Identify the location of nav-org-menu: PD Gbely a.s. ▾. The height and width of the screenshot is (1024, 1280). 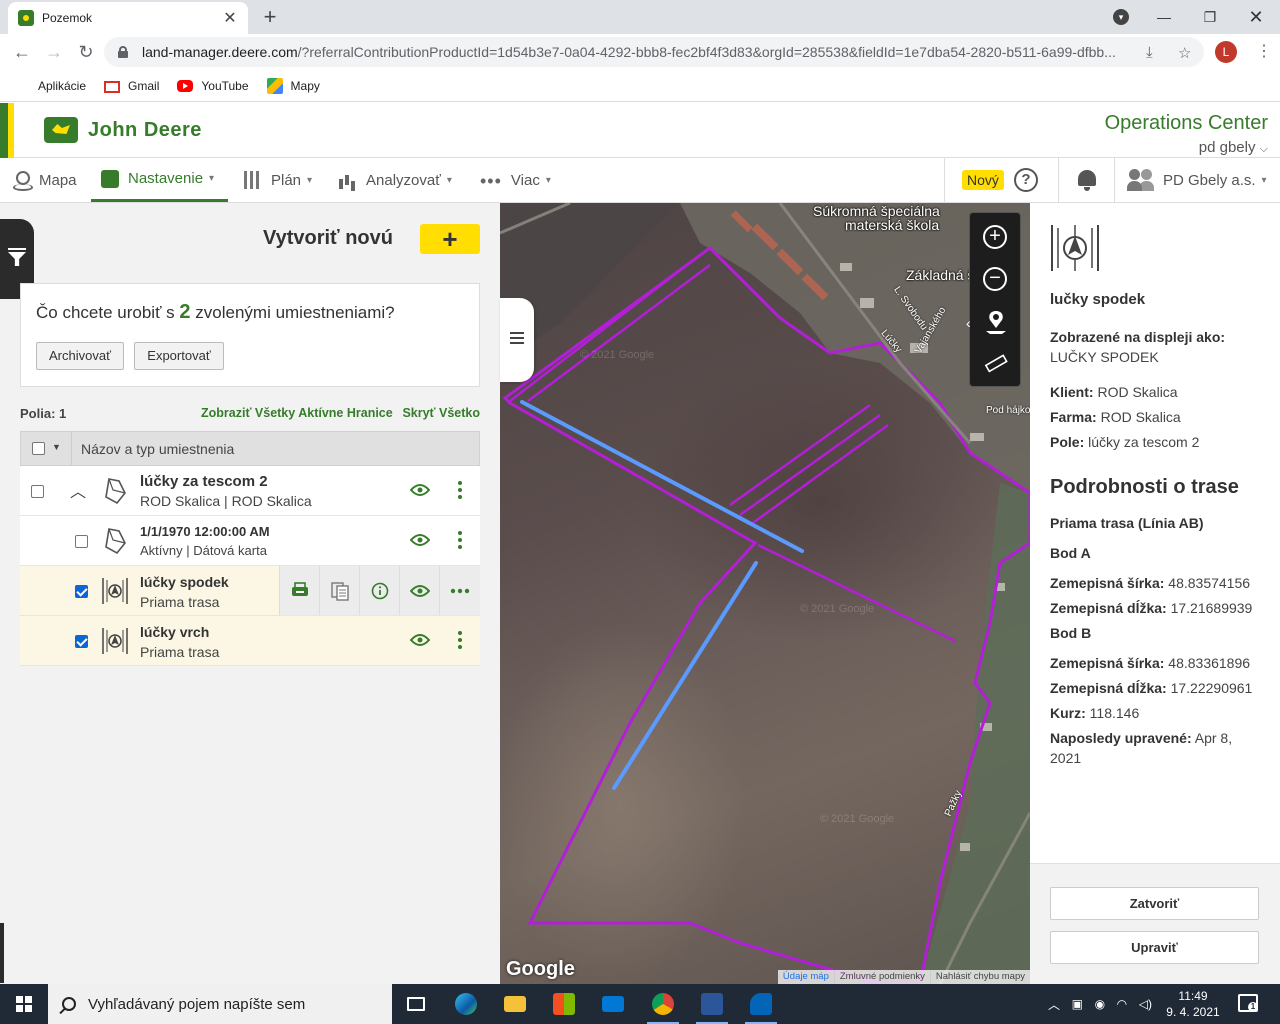
(1197, 180).